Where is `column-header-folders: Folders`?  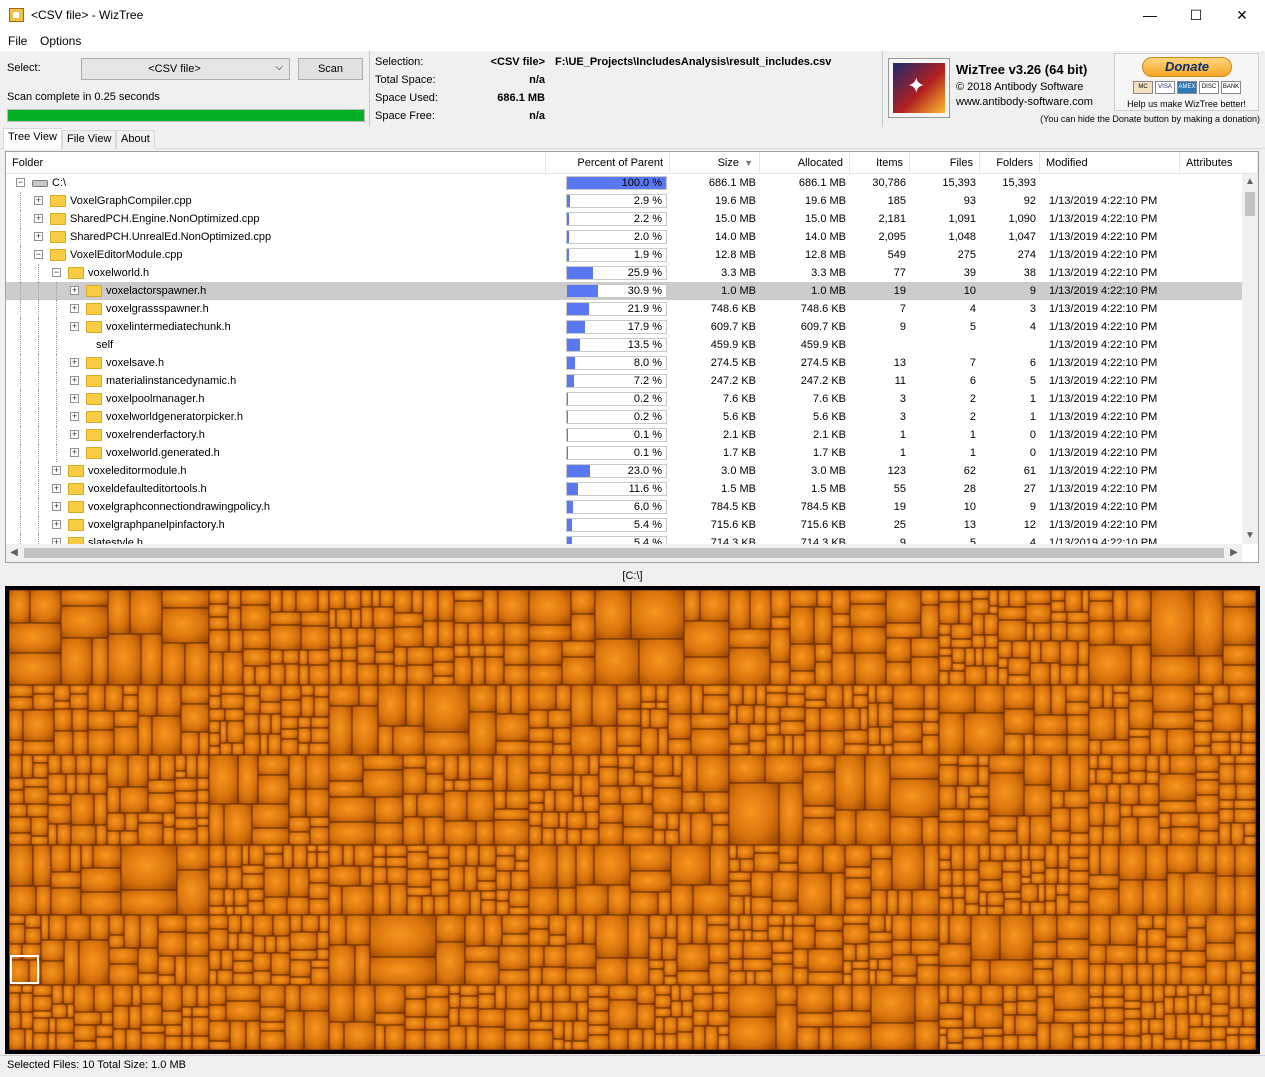
column-header-folders: Folders is located at coordinates (1010, 163).